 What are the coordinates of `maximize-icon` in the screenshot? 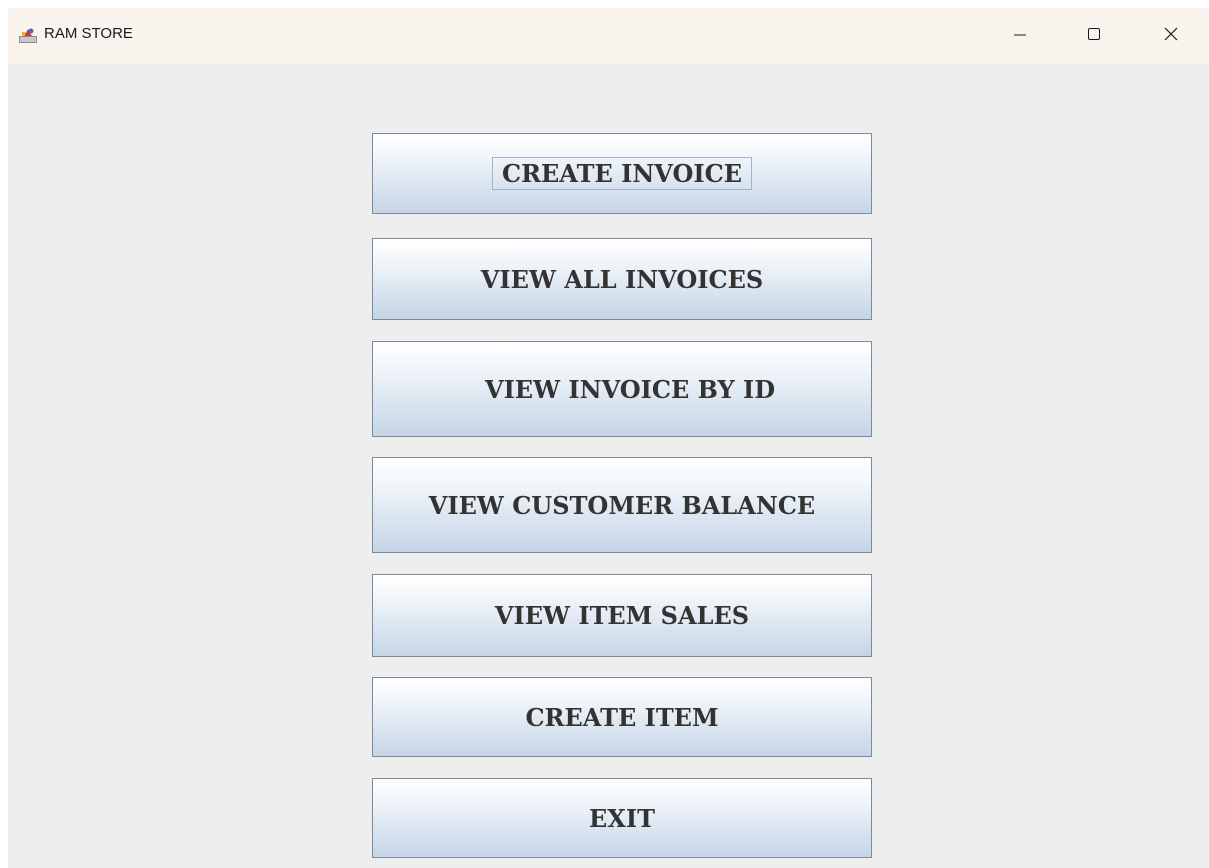 It's located at (1094, 34).